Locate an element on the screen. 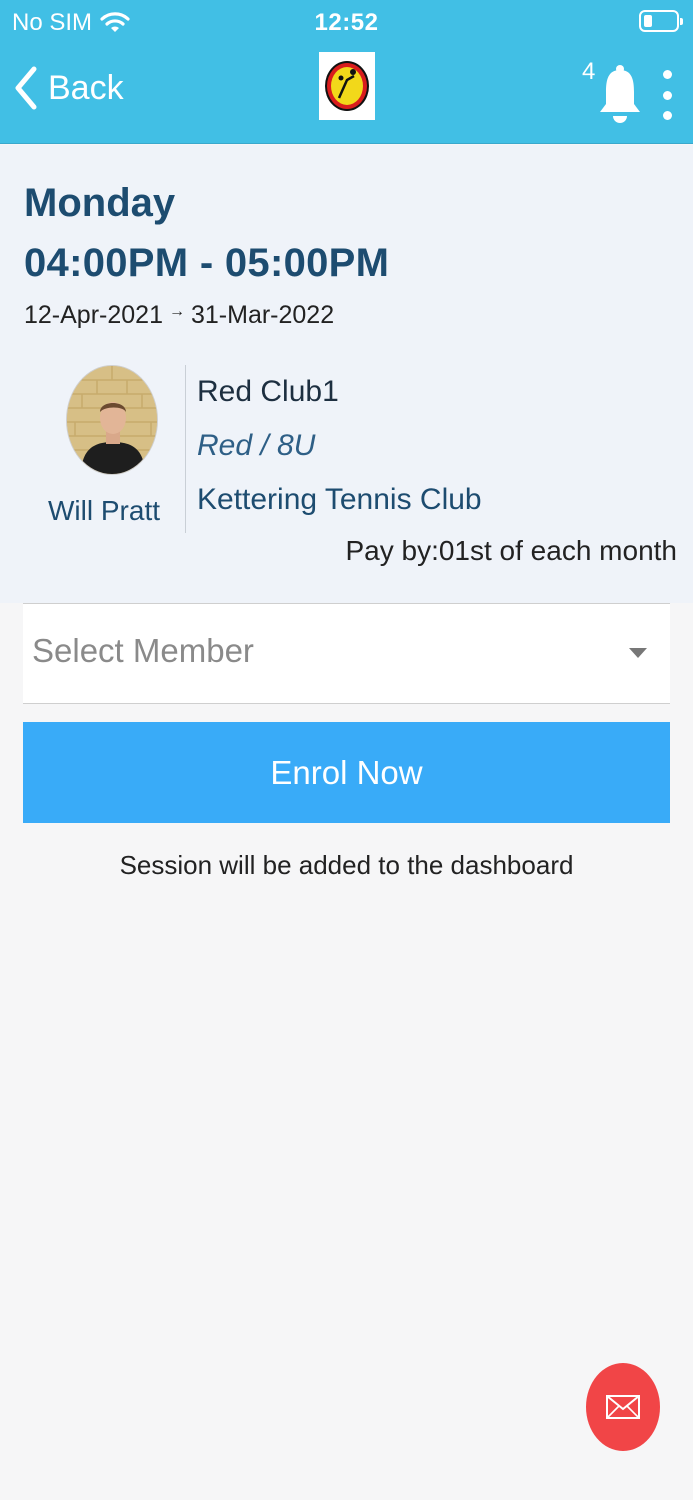 The width and height of the screenshot is (693, 1500). notification-count: 4 is located at coordinates (589, 71).